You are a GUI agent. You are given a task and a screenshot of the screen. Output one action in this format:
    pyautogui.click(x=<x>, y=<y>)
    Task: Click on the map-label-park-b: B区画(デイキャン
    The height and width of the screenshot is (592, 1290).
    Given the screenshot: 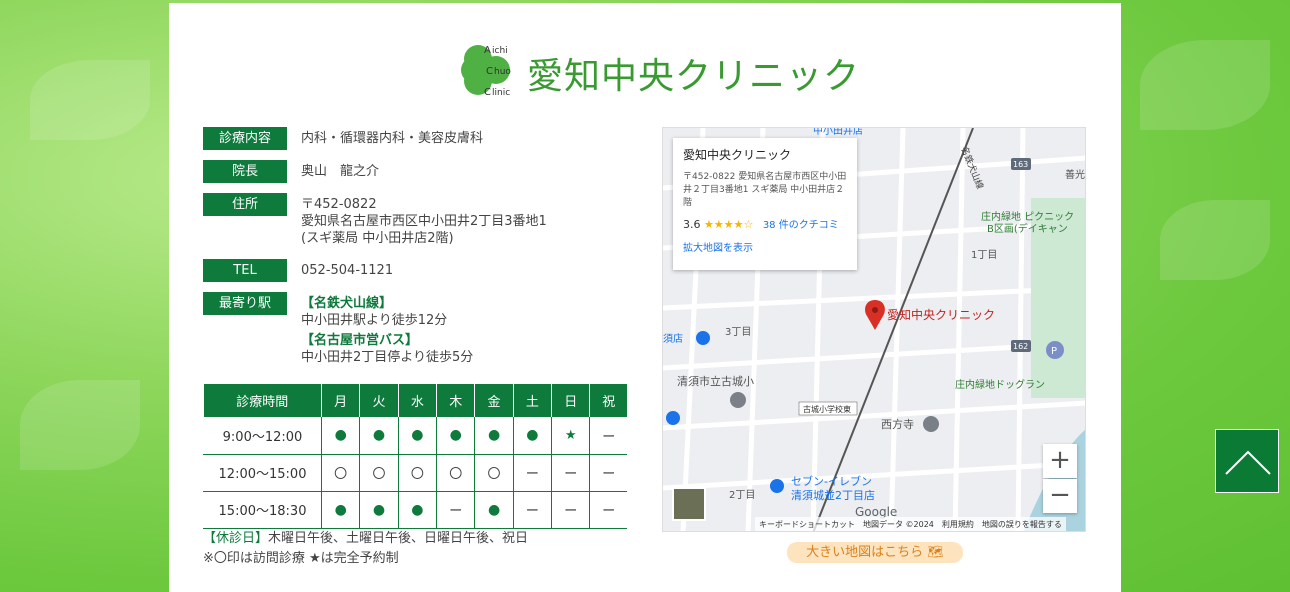 What is the action you would take?
    pyautogui.click(x=1027, y=228)
    